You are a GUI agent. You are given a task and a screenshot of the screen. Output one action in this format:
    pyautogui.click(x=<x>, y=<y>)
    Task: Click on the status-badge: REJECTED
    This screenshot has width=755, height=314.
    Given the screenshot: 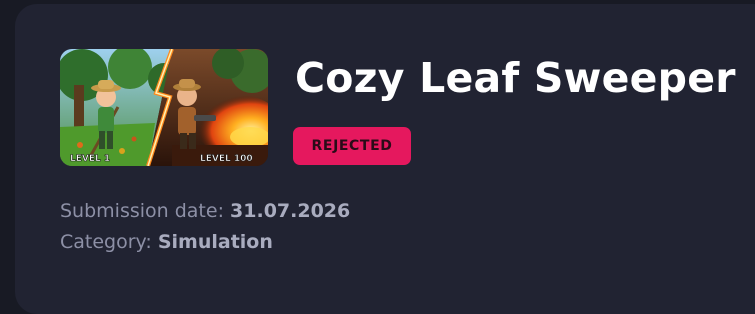 What is the action you would take?
    pyautogui.click(x=352, y=146)
    